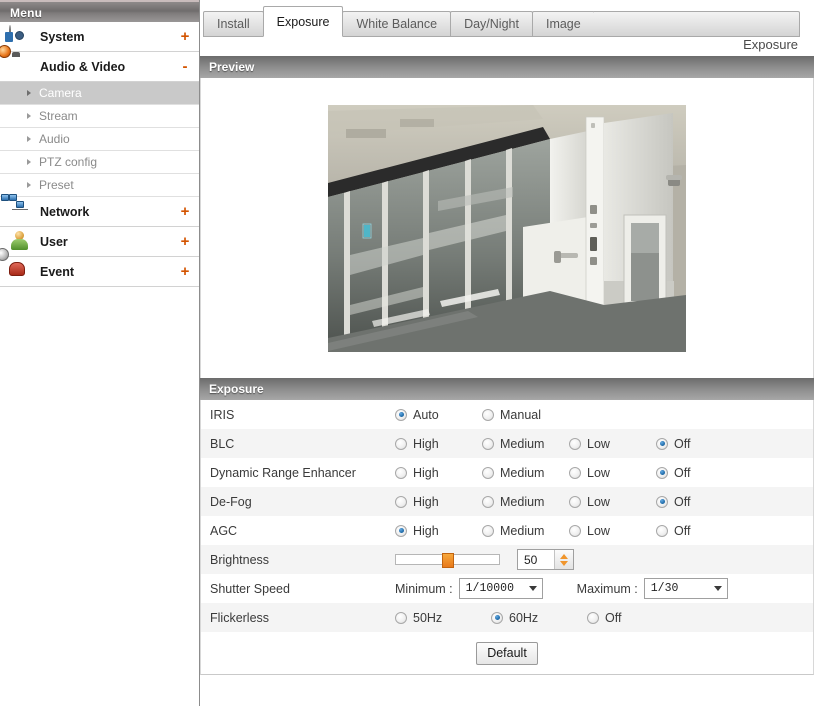  Describe the element at coordinates (20, 36) in the screenshot. I see `gear-icon` at that location.